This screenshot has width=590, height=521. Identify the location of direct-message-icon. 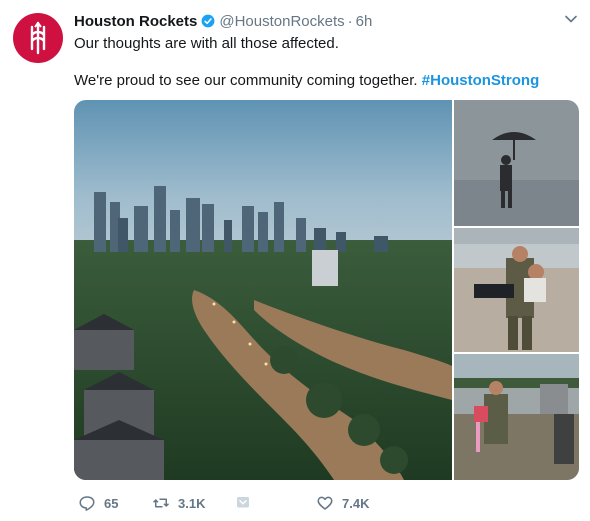
(243, 502).